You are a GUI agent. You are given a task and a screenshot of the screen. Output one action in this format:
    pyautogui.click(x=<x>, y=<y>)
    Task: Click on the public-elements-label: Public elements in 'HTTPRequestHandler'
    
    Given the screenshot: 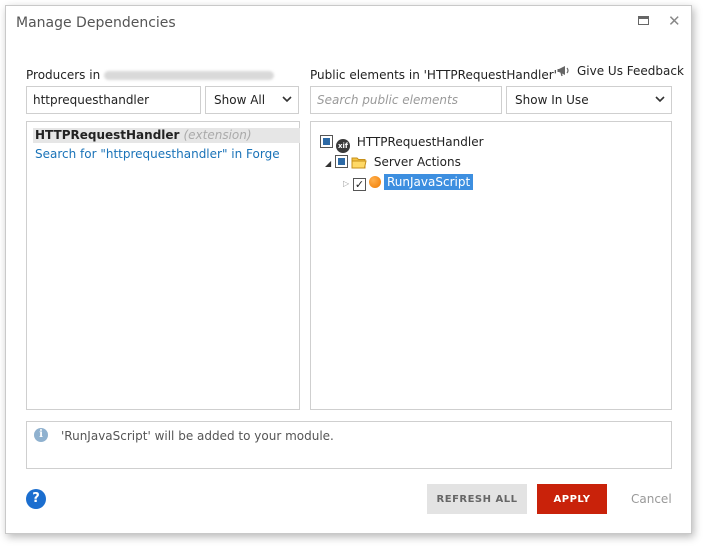 What is the action you would take?
    pyautogui.click(x=433, y=75)
    